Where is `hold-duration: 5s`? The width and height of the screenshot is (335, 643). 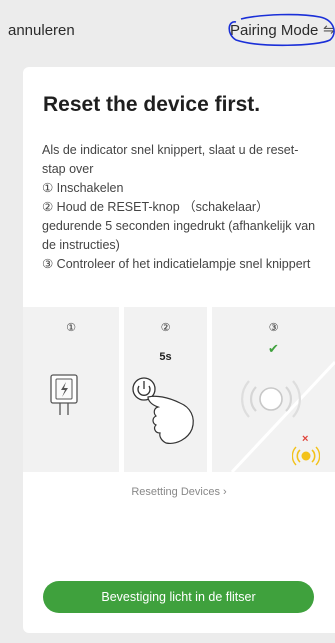 hold-duration: 5s is located at coordinates (165, 357).